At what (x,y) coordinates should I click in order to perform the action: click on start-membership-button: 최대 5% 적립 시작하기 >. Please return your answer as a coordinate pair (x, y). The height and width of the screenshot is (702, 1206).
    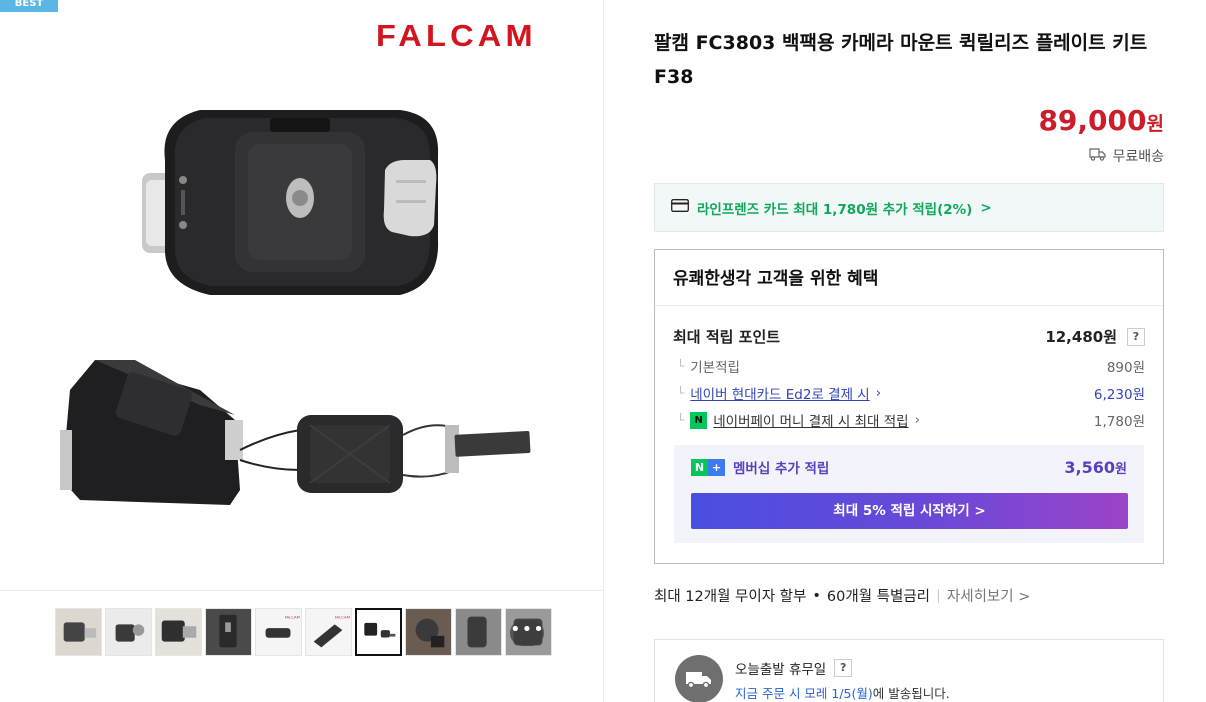
    Looking at the image, I should click on (909, 511).